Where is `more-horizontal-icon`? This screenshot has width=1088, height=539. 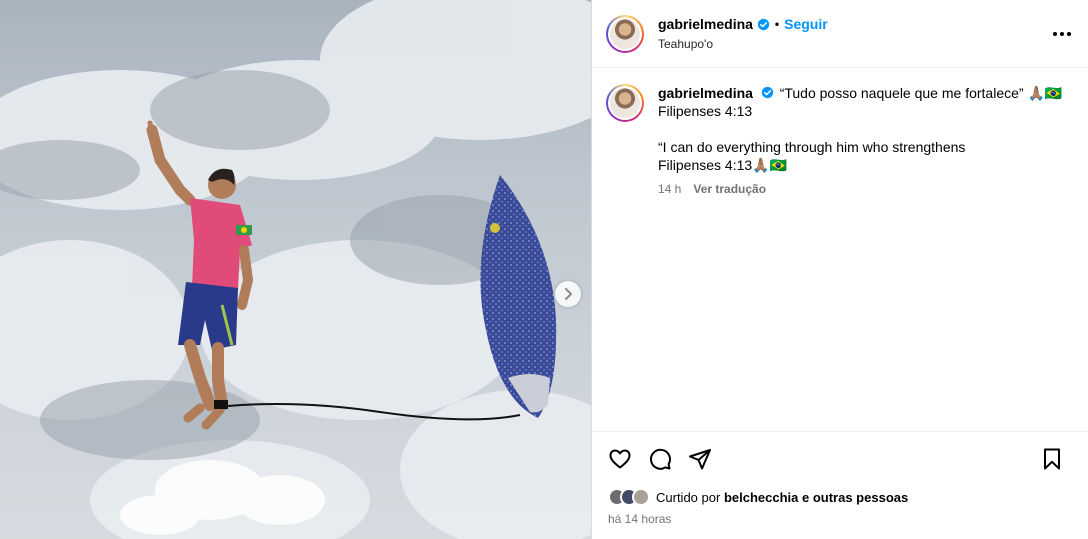 more-horizontal-icon is located at coordinates (1062, 34).